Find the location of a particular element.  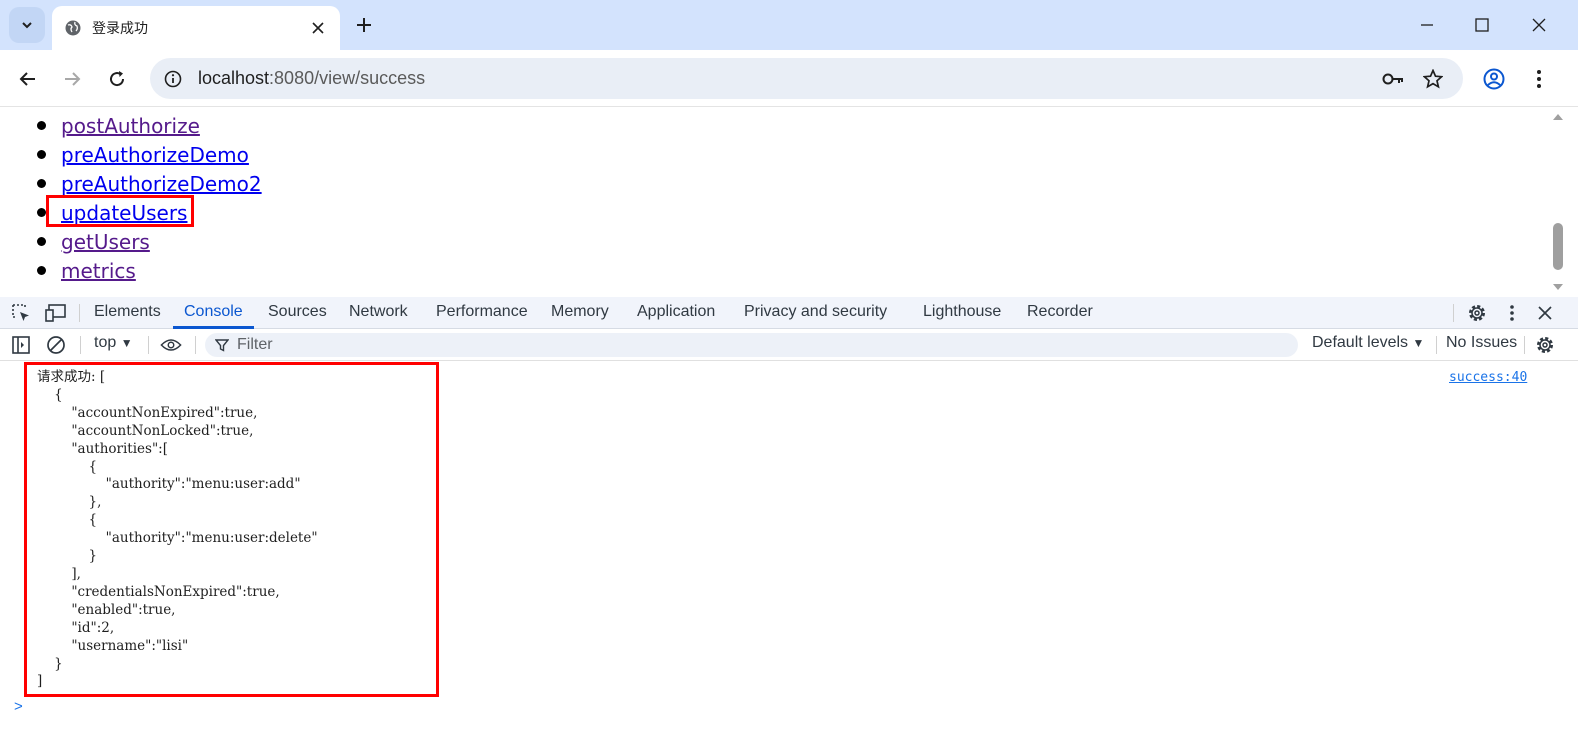

more-vert-icon is located at coordinates (1539, 79).